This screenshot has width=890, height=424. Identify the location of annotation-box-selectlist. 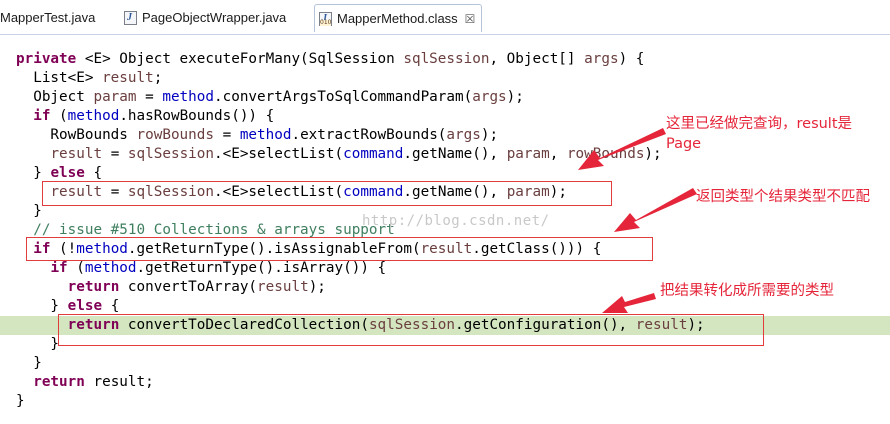
(327, 193).